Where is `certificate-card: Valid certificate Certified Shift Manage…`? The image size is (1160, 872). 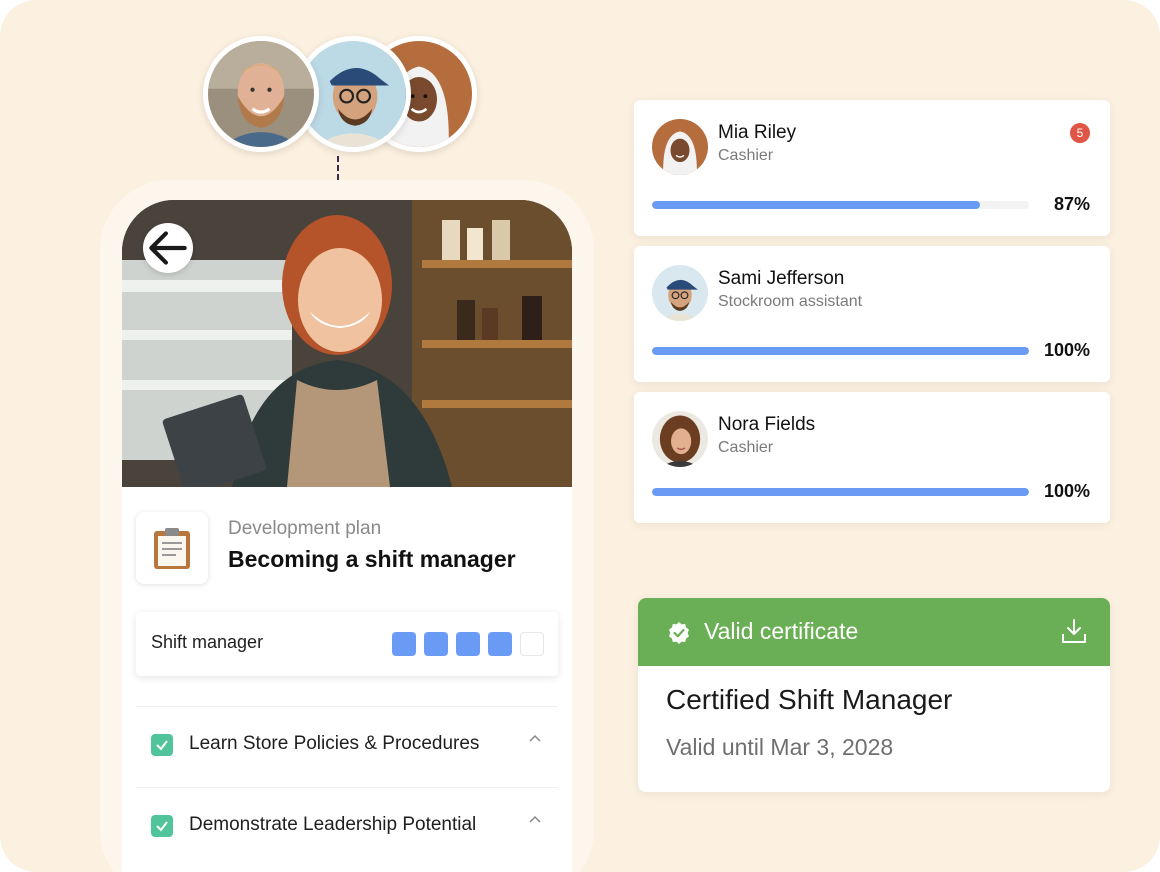 certificate-card: Valid certificate Certified Shift Manage… is located at coordinates (874, 695).